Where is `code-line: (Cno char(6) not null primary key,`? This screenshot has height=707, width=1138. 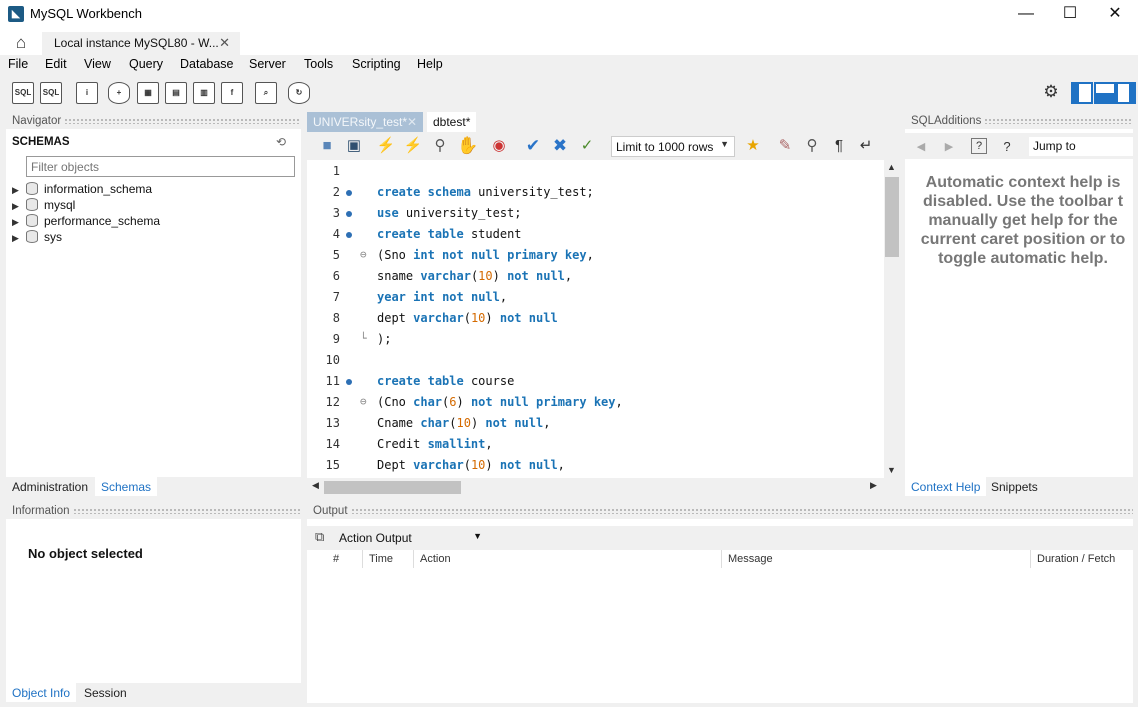 code-line: (Cno char(6) not null primary key, is located at coordinates (500, 402).